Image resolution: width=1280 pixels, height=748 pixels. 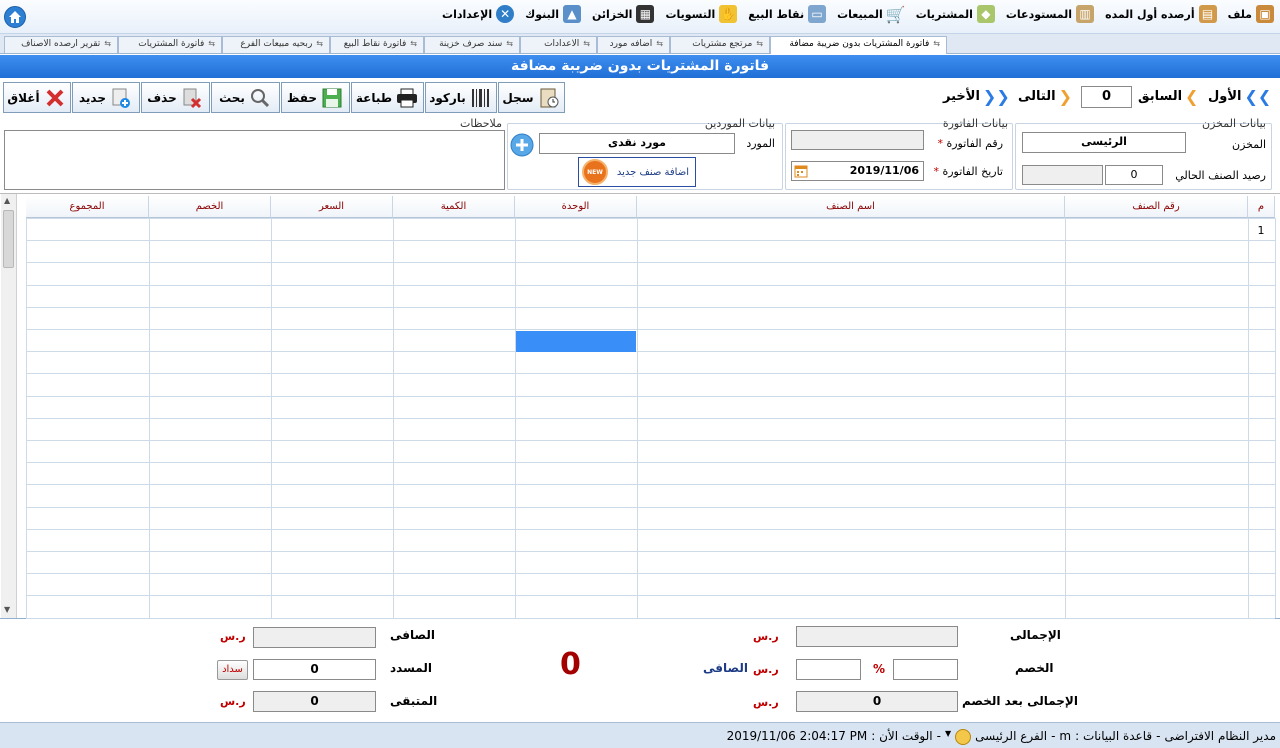 I want to click on save-button: حفظ, so click(x=315, y=97).